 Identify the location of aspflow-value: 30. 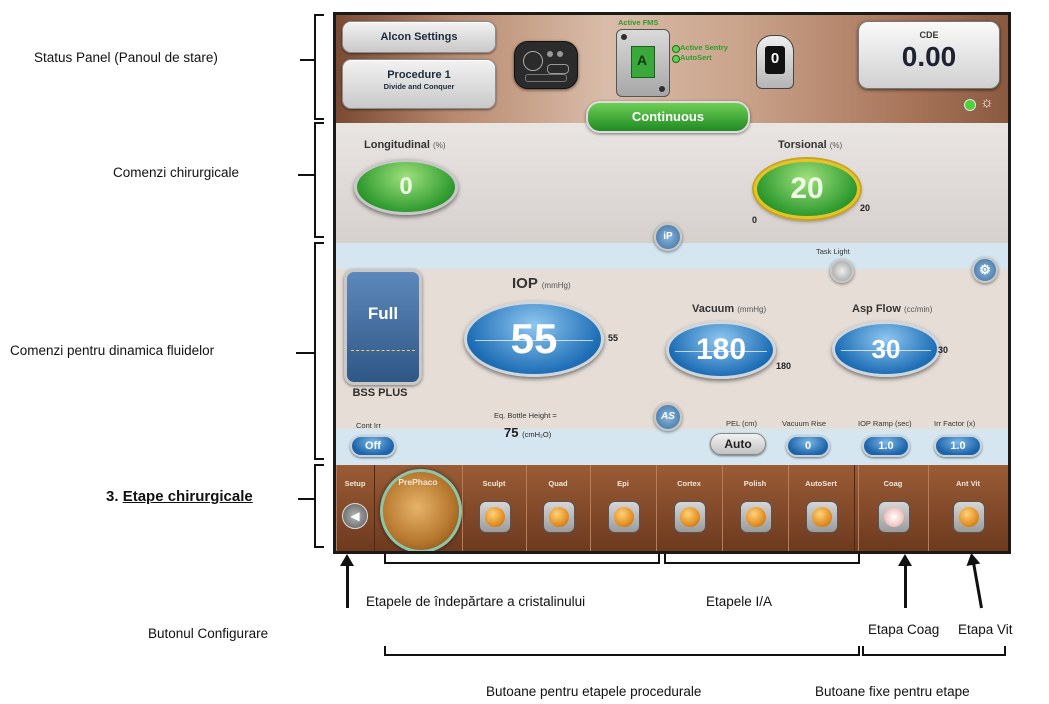
(886, 349).